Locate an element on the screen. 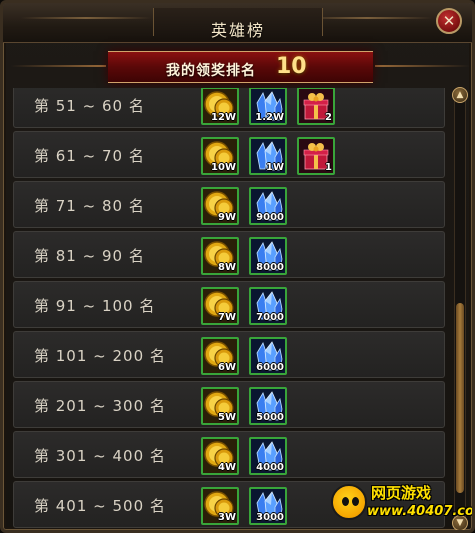 This screenshot has height=533, width=475. watermark-url: www.40407.com is located at coordinates (420, 511).